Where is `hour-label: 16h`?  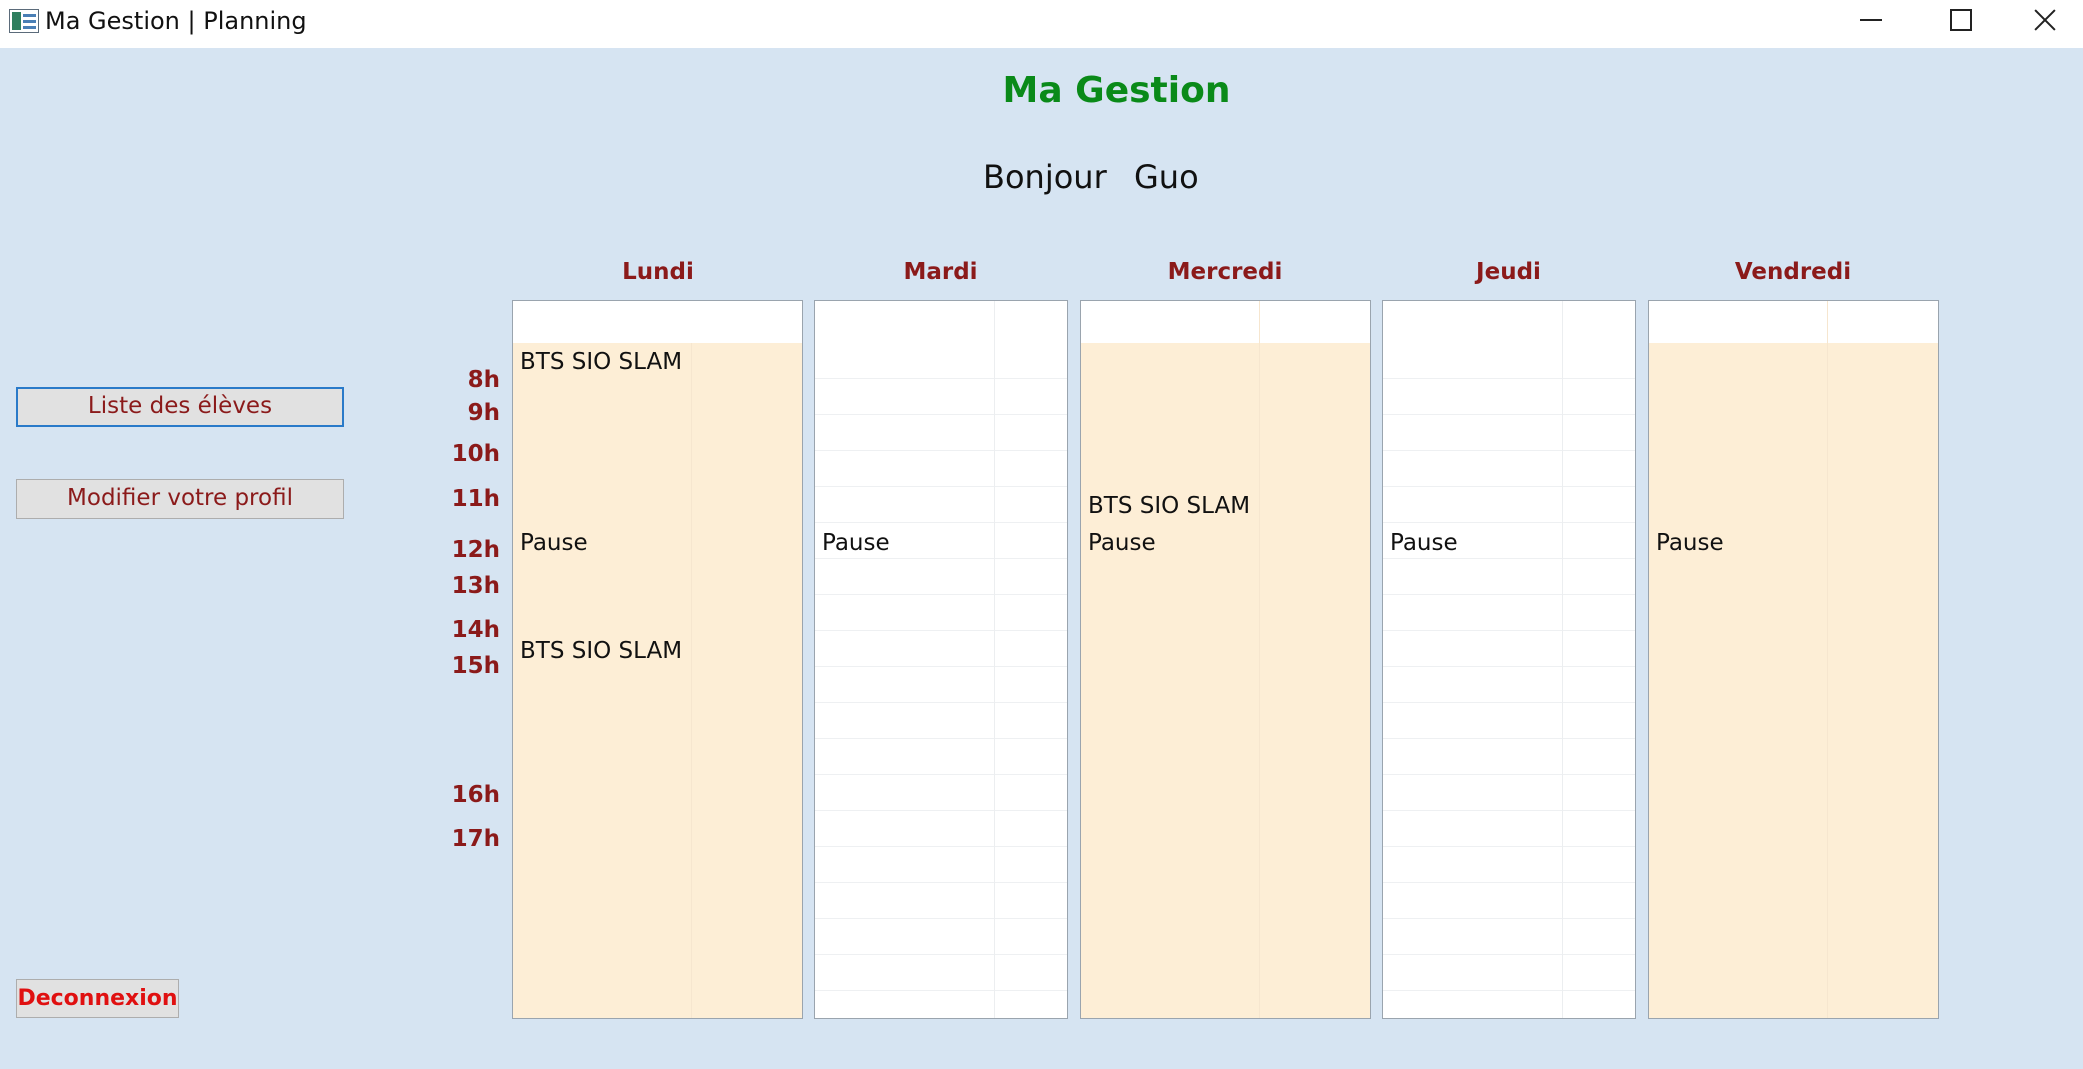
hour-label: 16h is located at coordinates (475, 795).